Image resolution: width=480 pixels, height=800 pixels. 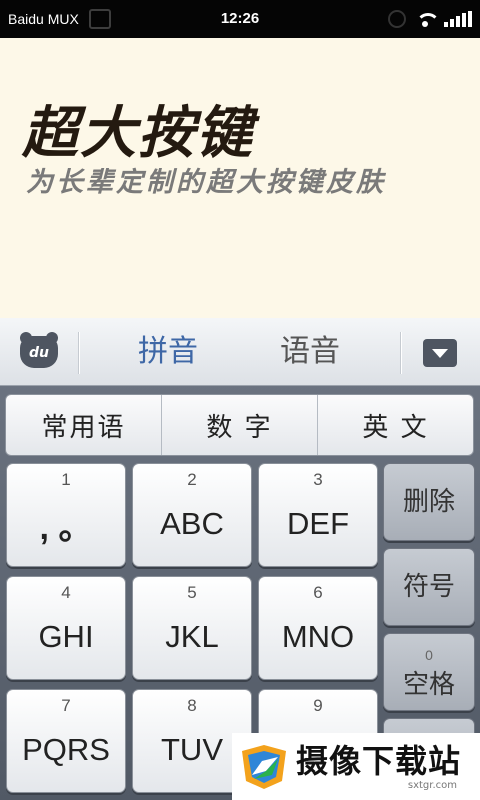 I want to click on key-6: 6 MNO, so click(x=318, y=628).